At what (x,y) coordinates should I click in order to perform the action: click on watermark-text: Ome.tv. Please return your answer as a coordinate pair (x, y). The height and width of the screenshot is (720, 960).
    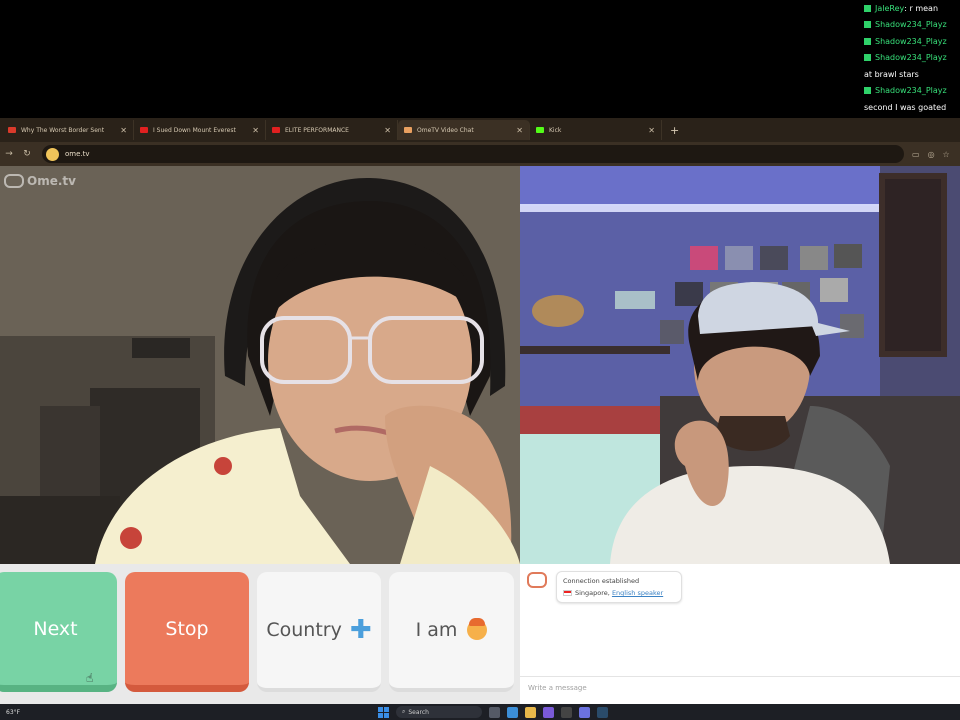
    Looking at the image, I should click on (51, 181).